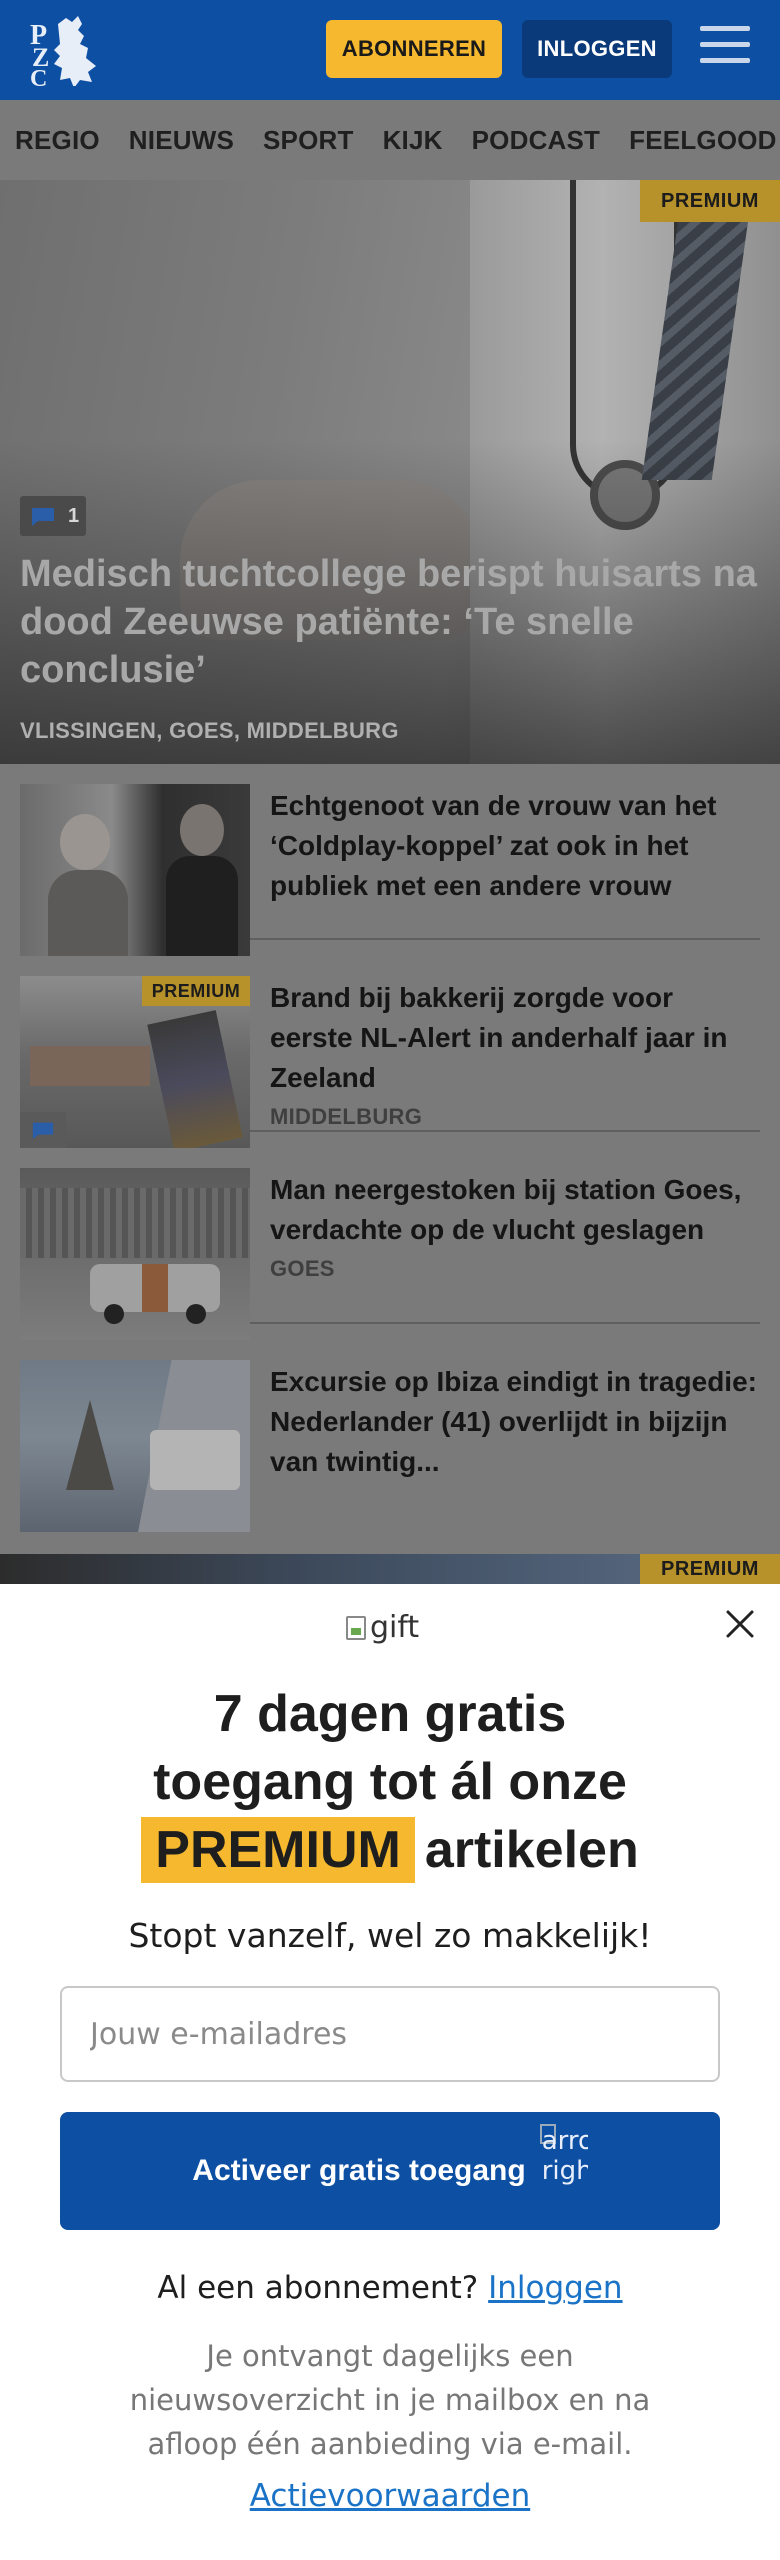  What do you see at coordinates (390, 1714) in the screenshot?
I see `headline-line-1: 7 dagen gratis` at bounding box center [390, 1714].